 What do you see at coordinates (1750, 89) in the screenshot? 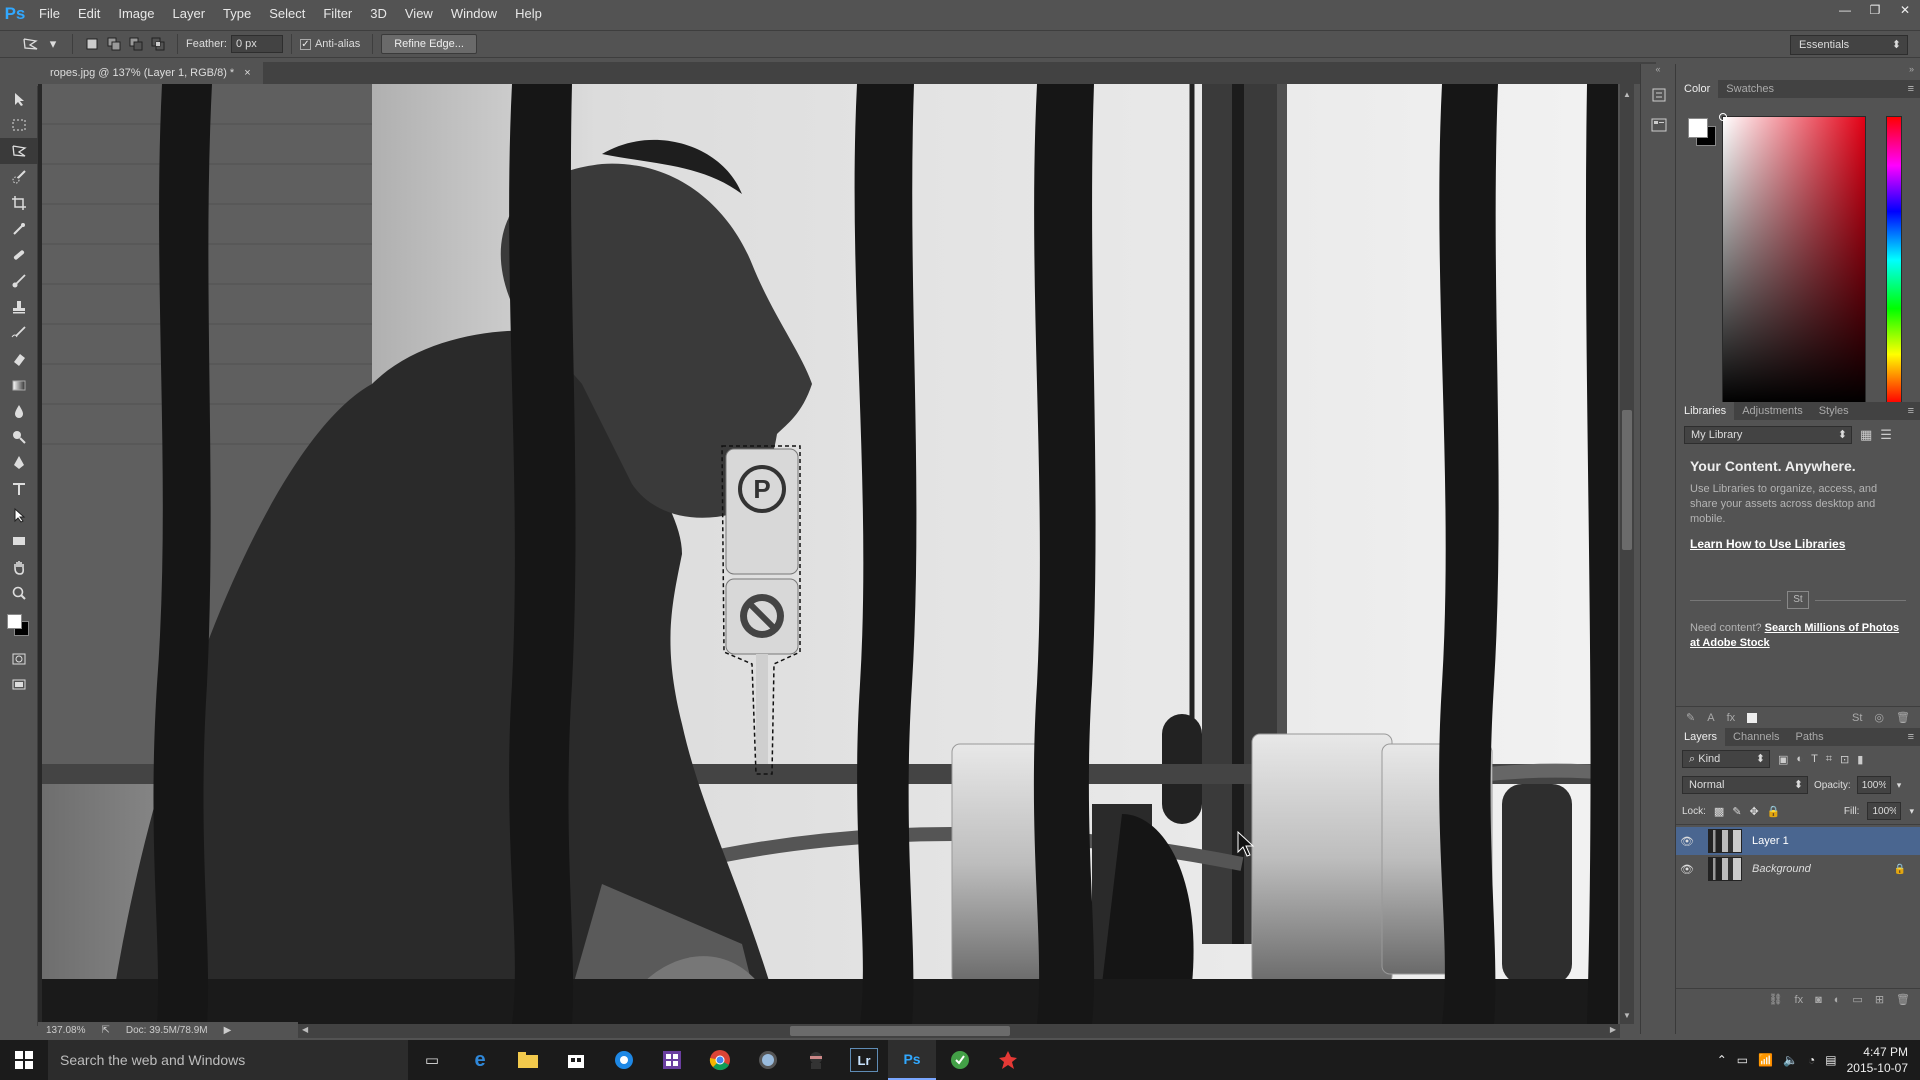
I see `tab-swatches: Swatches` at bounding box center [1750, 89].